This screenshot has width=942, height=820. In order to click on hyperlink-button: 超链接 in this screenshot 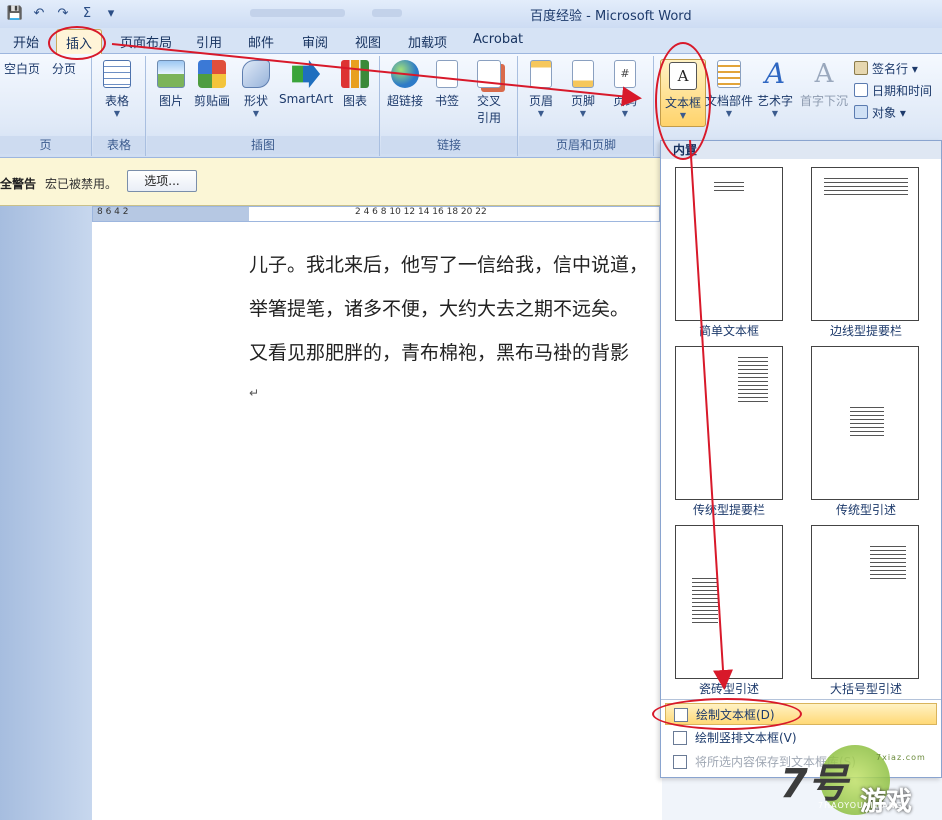, I will do `click(405, 84)`.